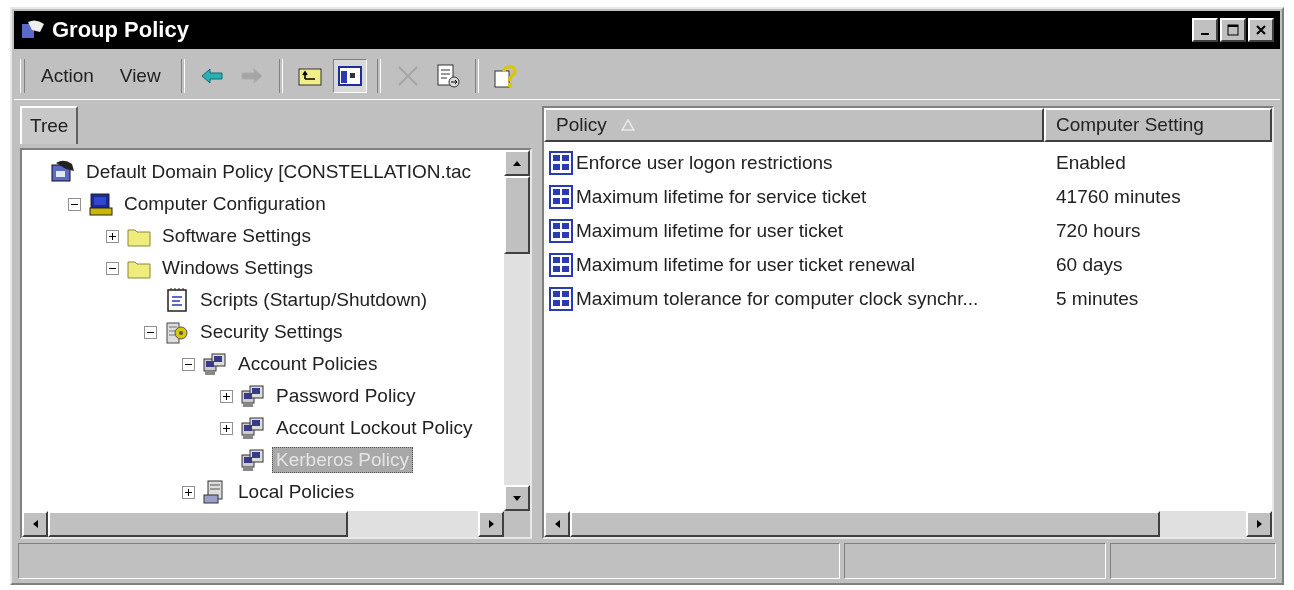  I want to click on setting-value: Enabled, so click(1091, 163).